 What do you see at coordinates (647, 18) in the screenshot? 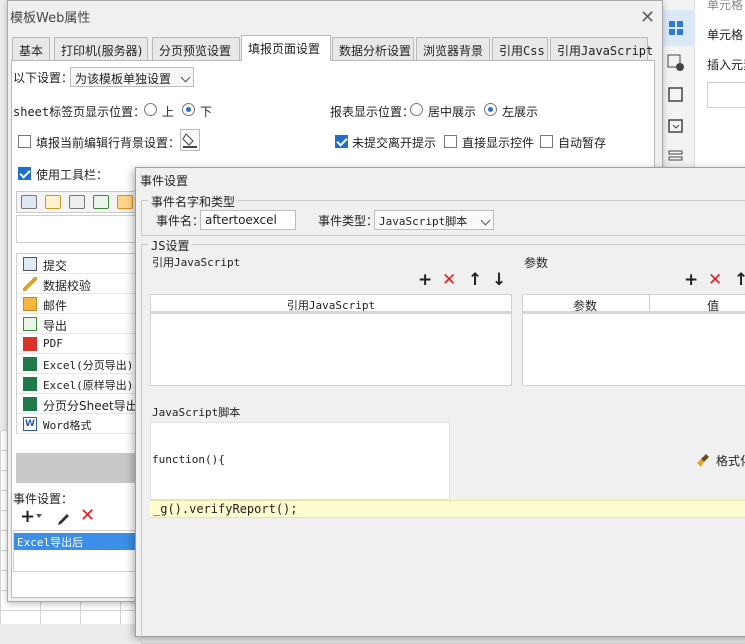
I see `close-icon: ✕` at bounding box center [647, 18].